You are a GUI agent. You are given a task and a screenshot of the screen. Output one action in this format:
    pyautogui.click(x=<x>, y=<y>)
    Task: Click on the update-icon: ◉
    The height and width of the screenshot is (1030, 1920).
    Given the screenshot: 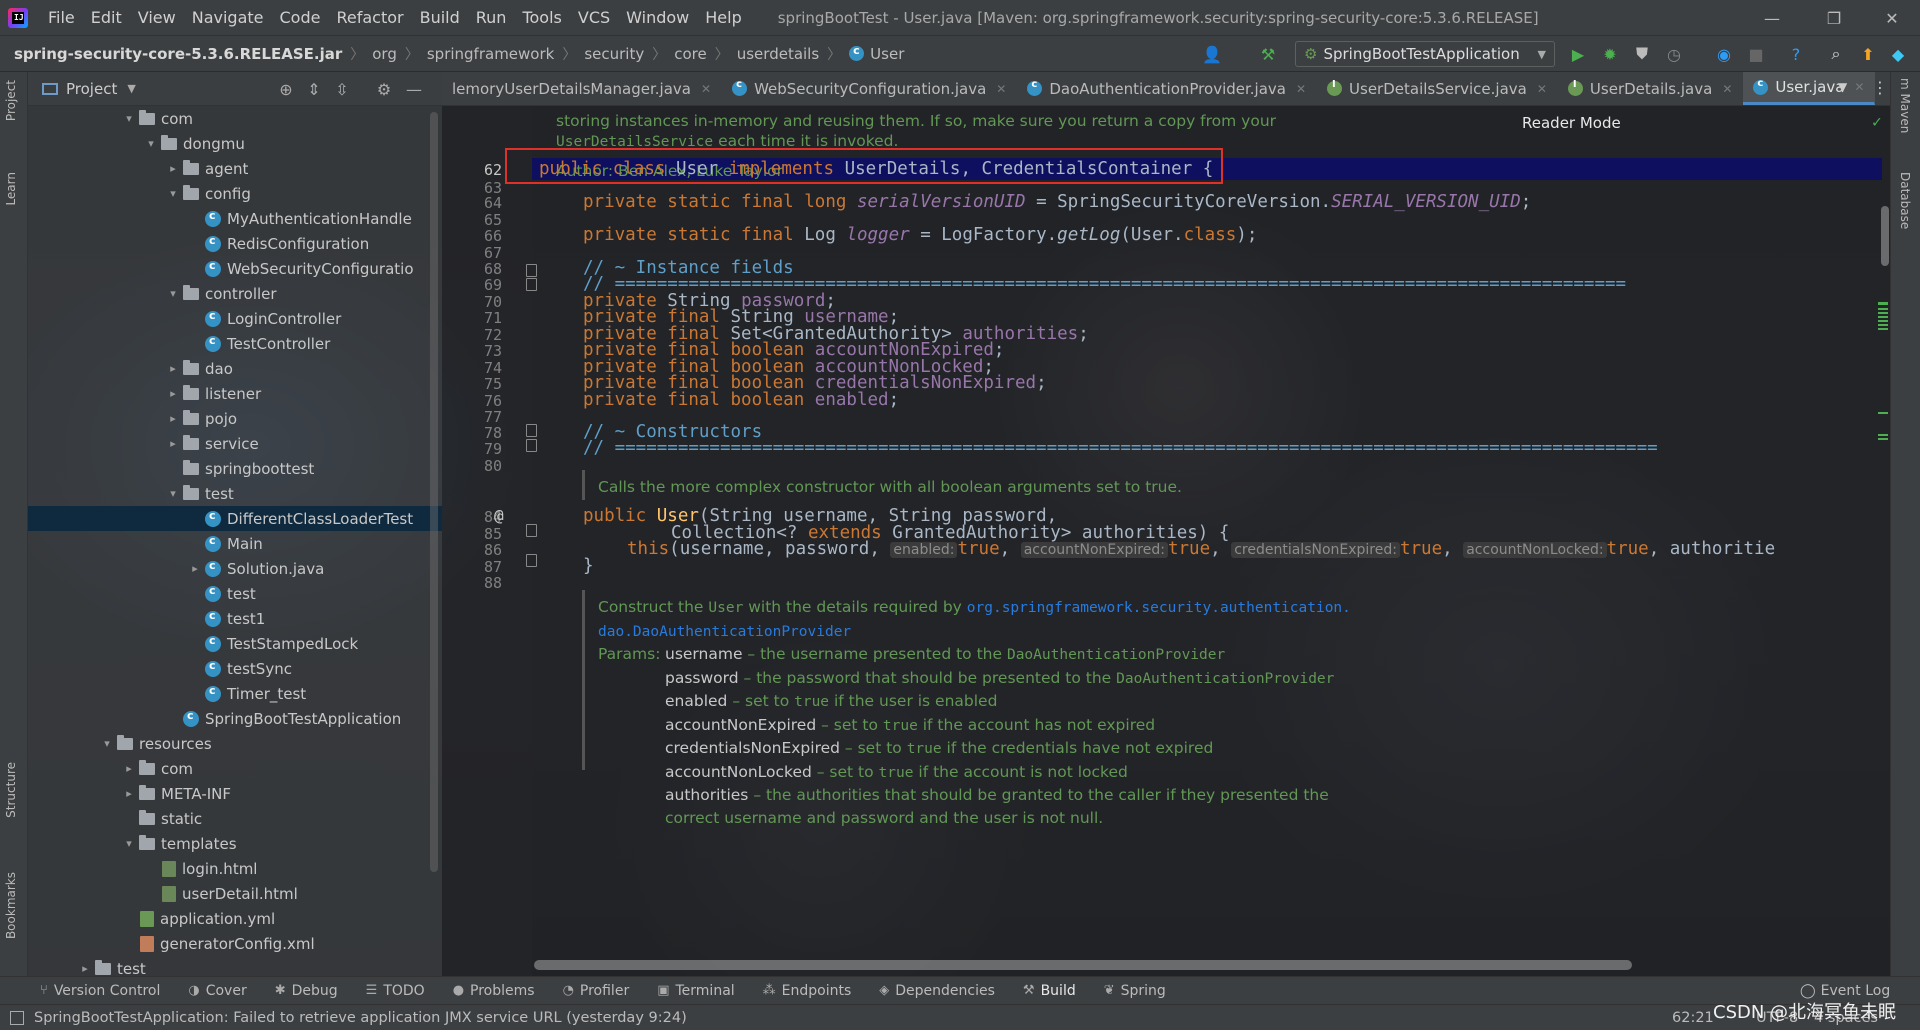 What is the action you would take?
    pyautogui.click(x=1724, y=54)
    